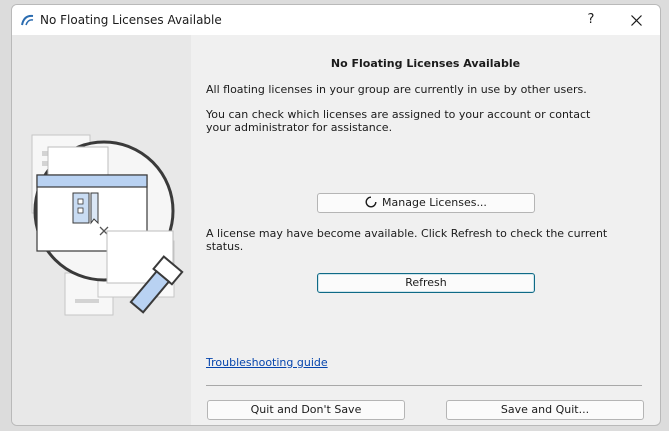  I want to click on dialog-heading: No Floating Licenses Available, so click(425, 63).